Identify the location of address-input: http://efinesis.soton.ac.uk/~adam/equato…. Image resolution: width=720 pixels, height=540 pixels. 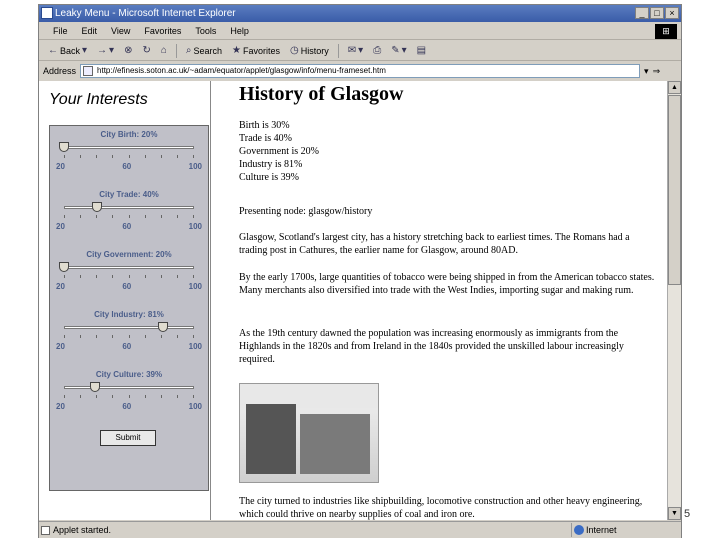
(360, 71).